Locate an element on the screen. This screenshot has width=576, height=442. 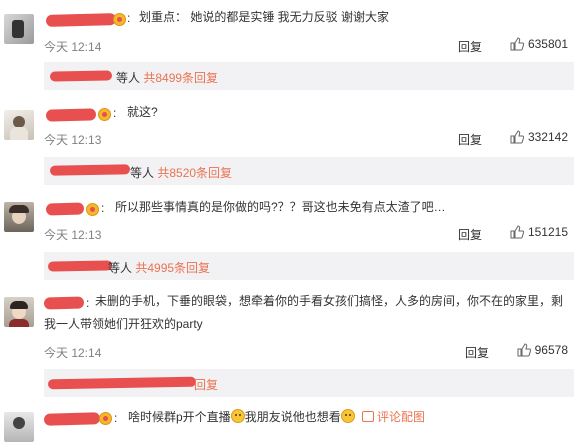
comment-text: 划重点： 她说的都是实锤 我无力反驳 谢谢大家 is located at coordinates (264, 17).